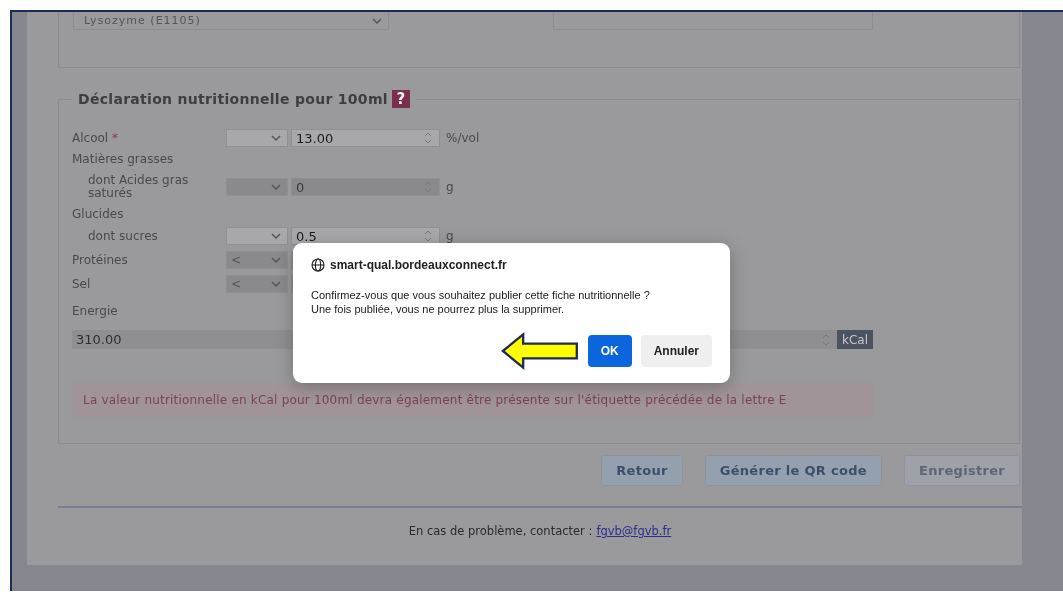 This screenshot has width=1063, height=595. I want to click on help-button: ?, so click(400, 99).